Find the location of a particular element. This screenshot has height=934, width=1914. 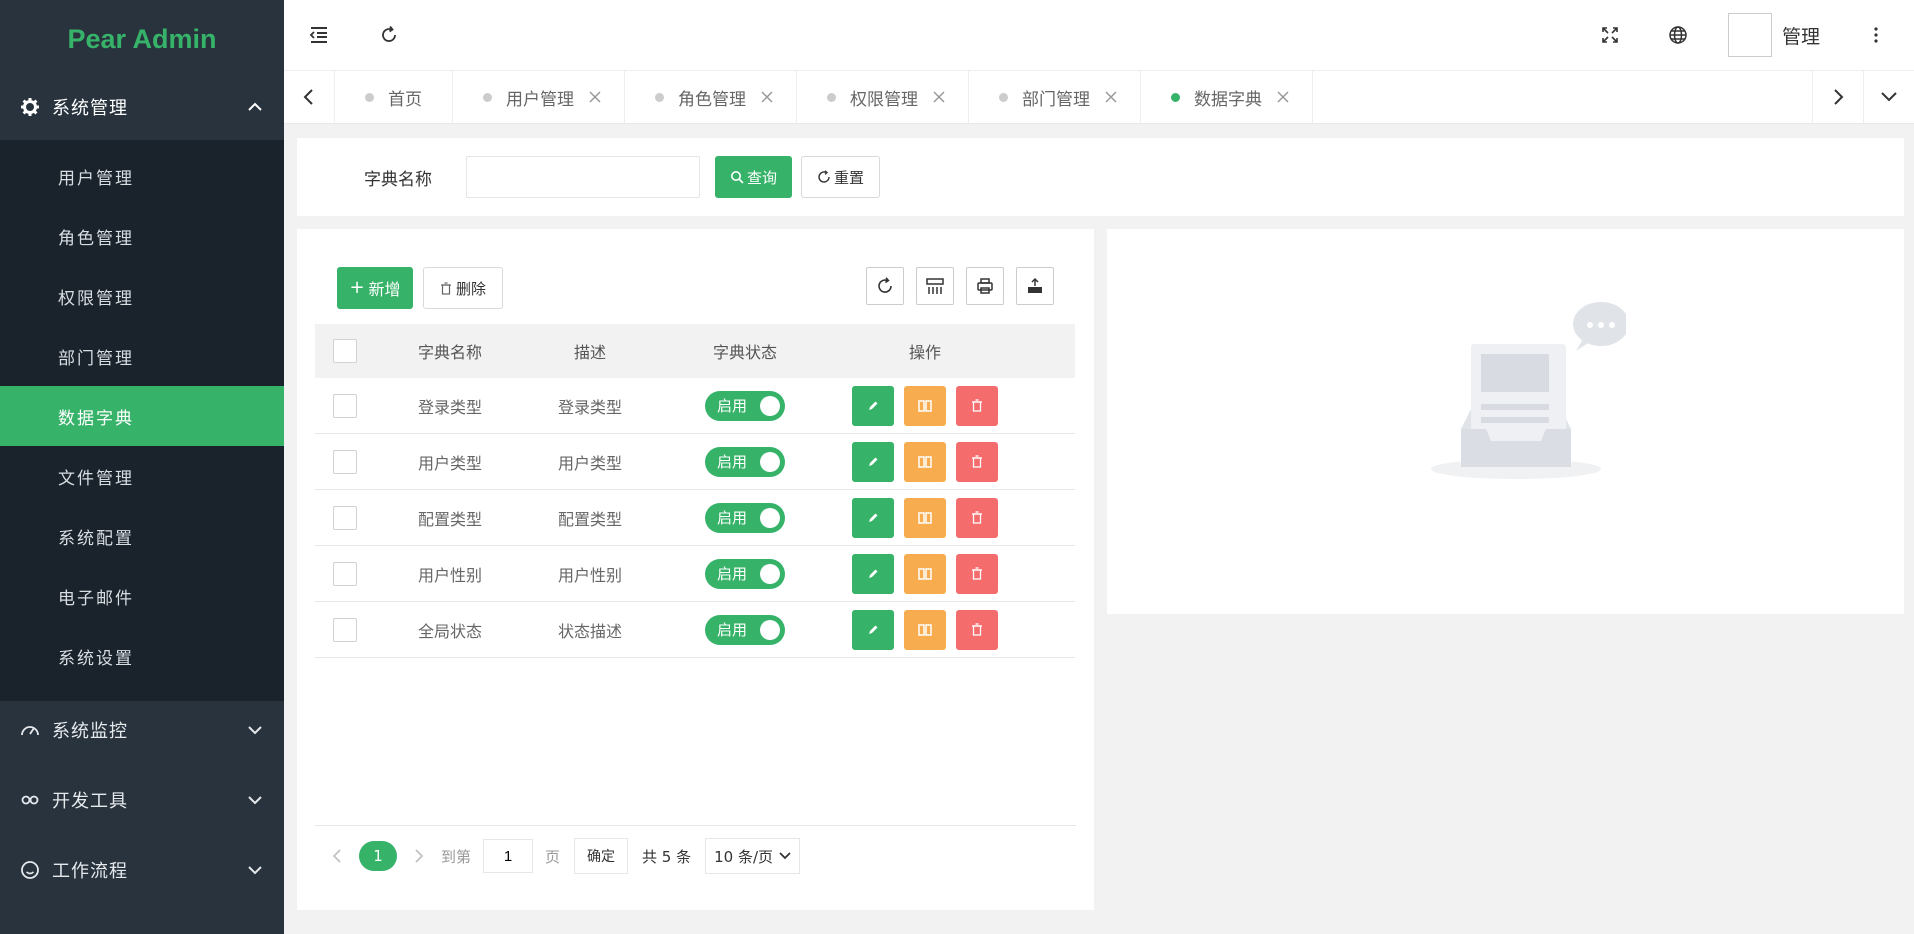

tab-departments: 部门管理 is located at coordinates (1055, 97).